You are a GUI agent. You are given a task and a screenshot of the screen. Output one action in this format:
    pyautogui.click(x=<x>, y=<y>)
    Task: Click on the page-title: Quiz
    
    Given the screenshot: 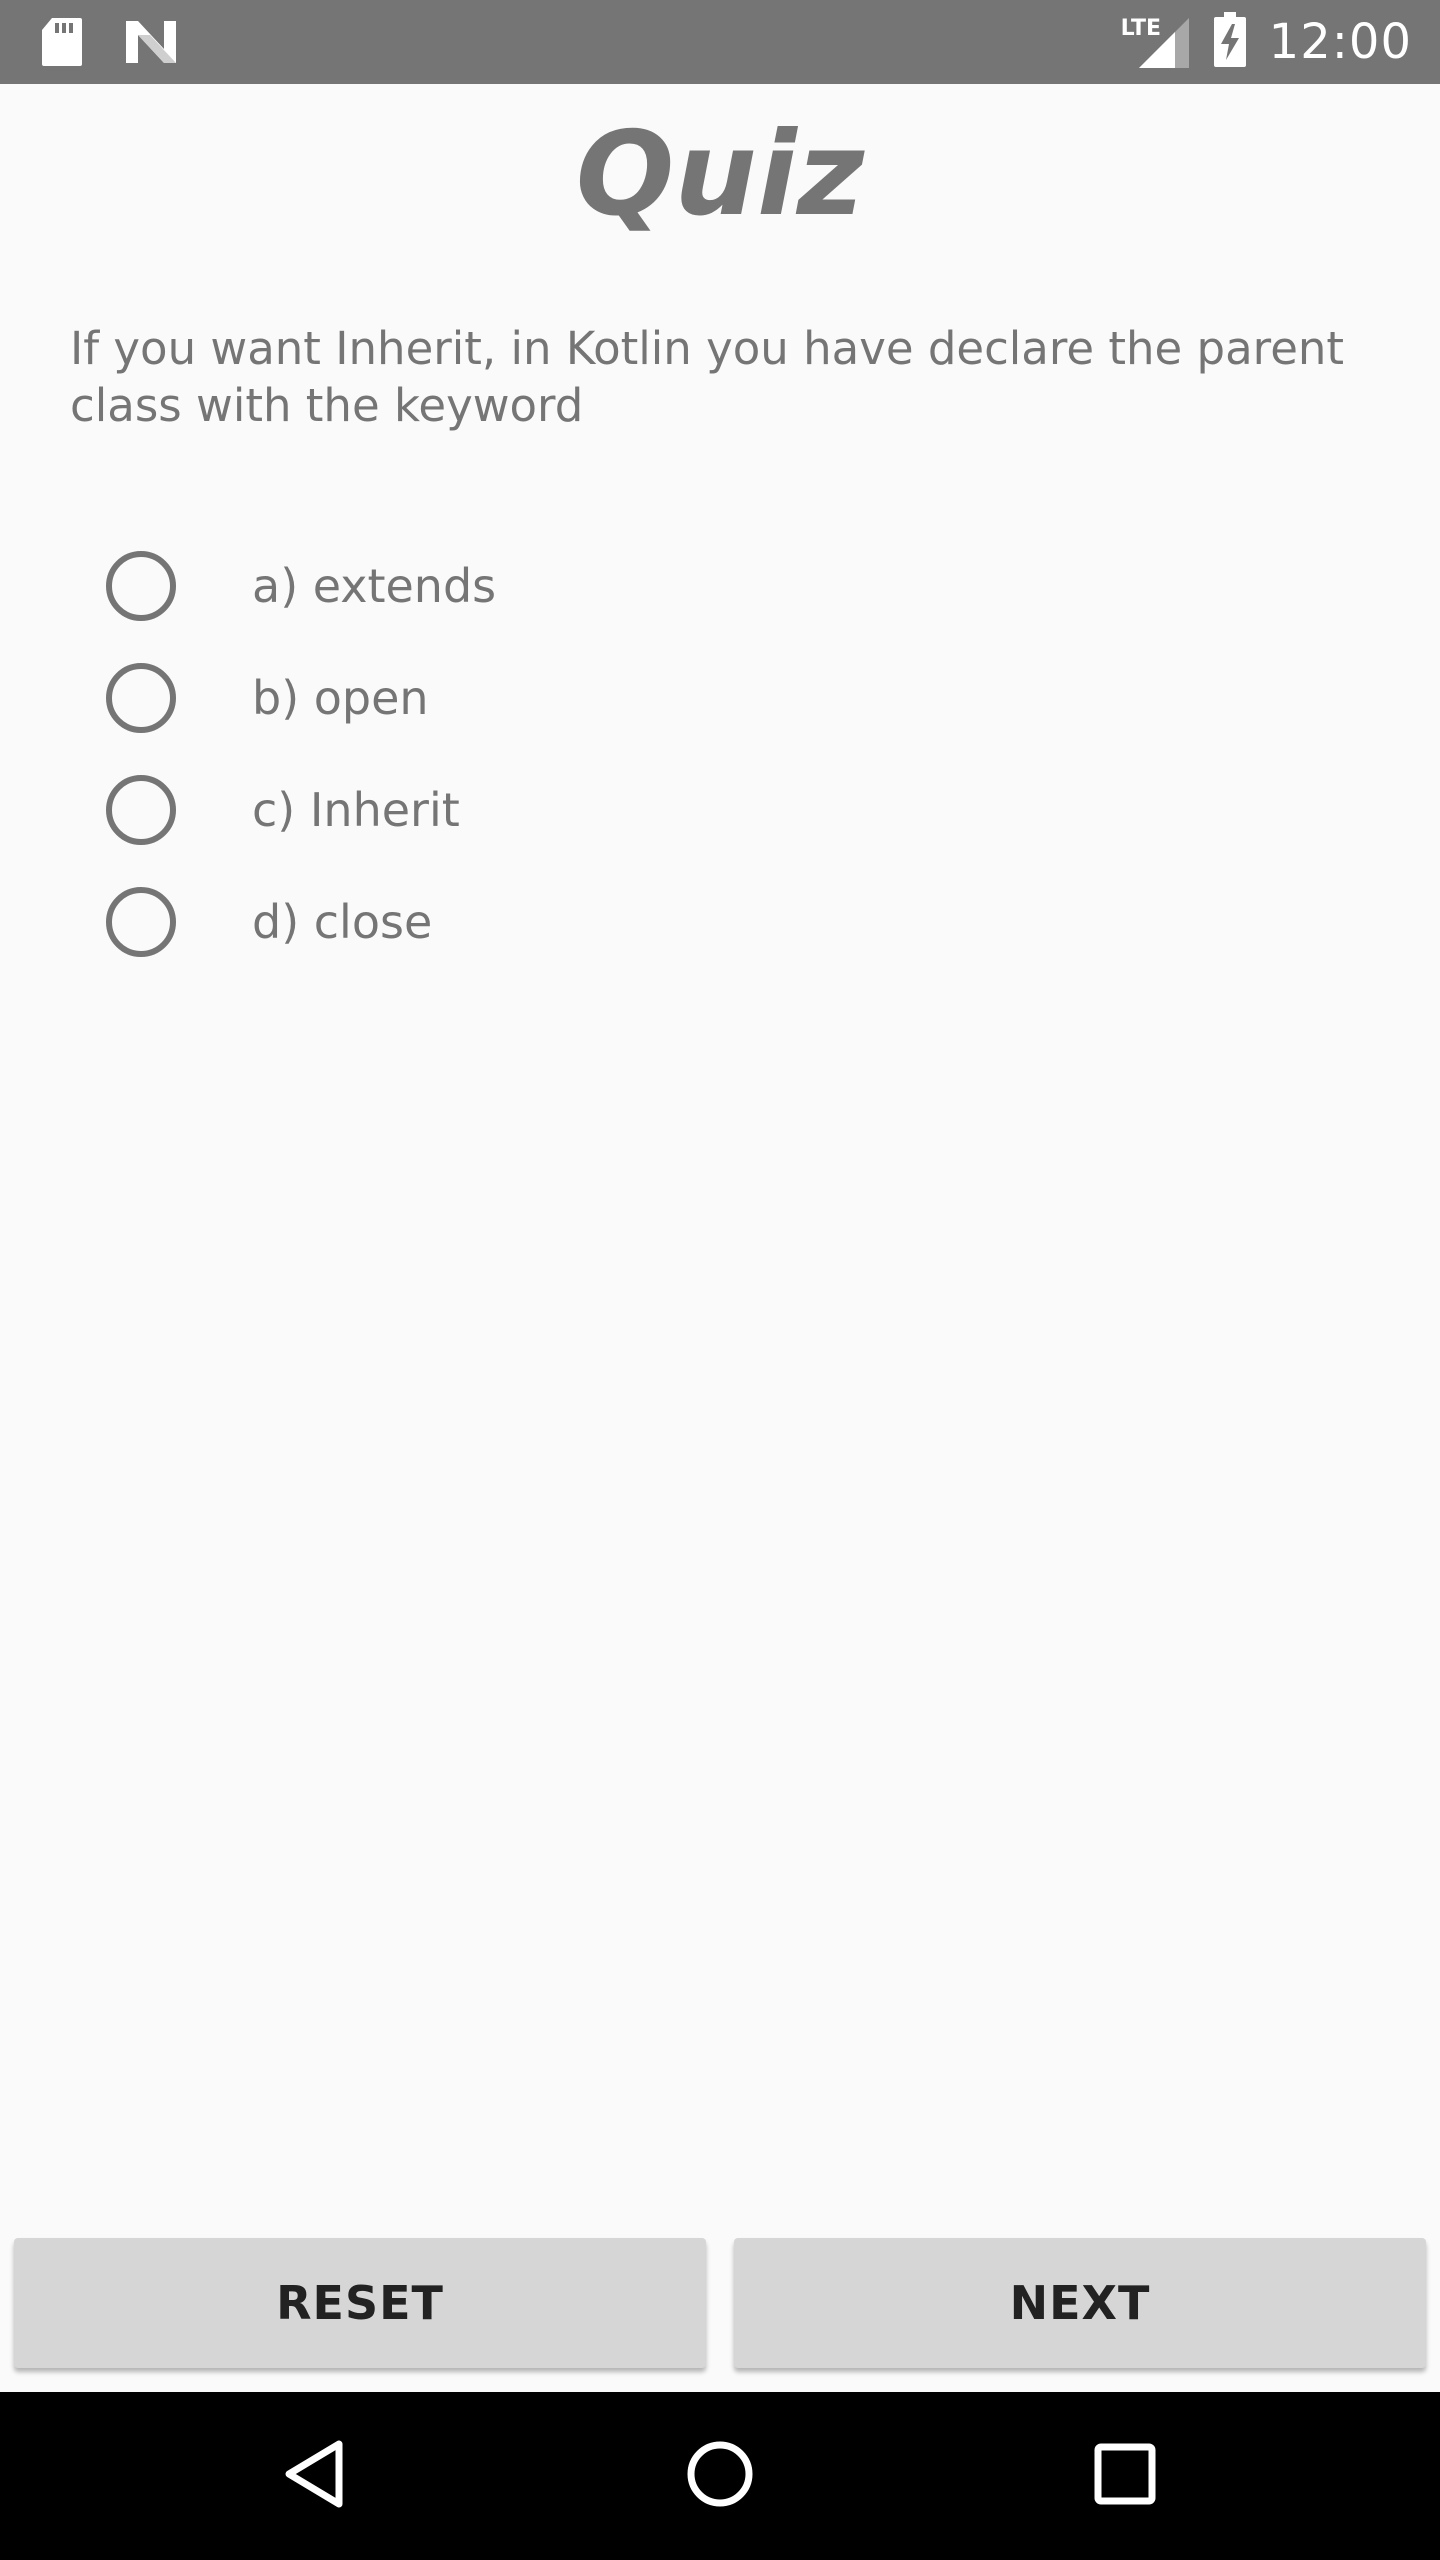 What is the action you would take?
    pyautogui.click(x=720, y=174)
    